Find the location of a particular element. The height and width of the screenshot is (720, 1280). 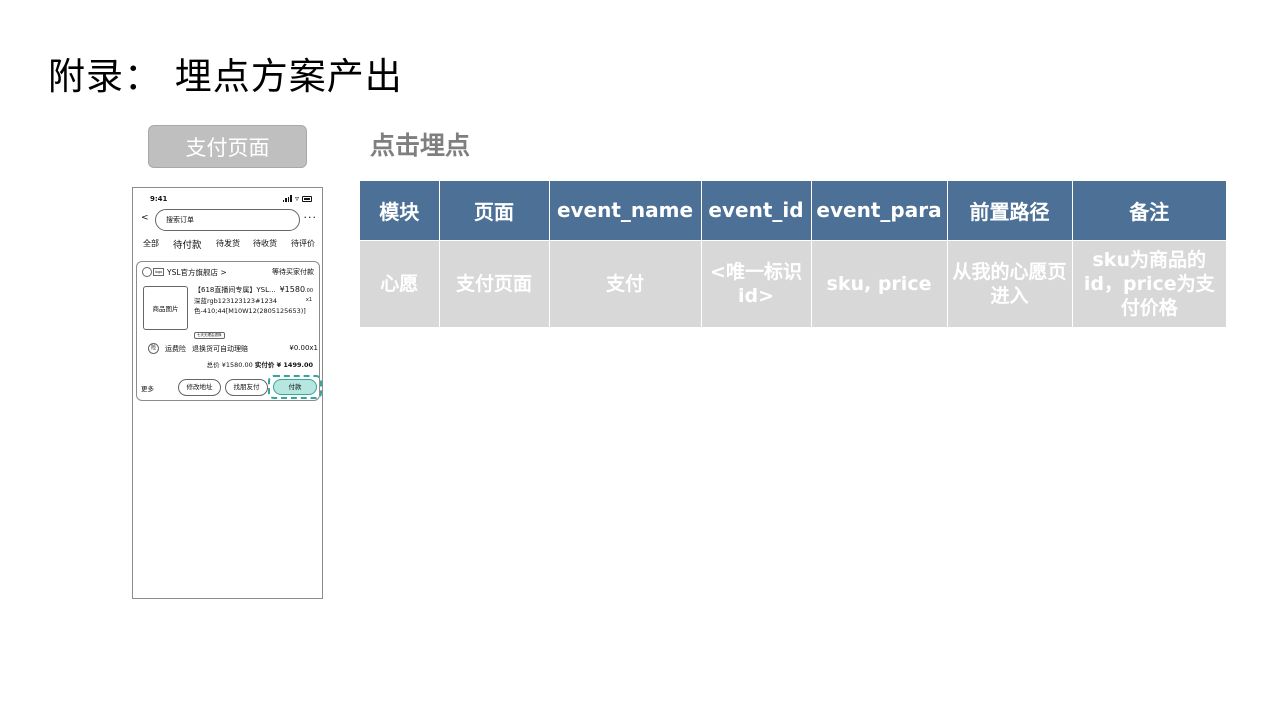

insurance-row: 险 运费险 退换货可自动理赔 ¥0.00x1 is located at coordinates (233, 349).